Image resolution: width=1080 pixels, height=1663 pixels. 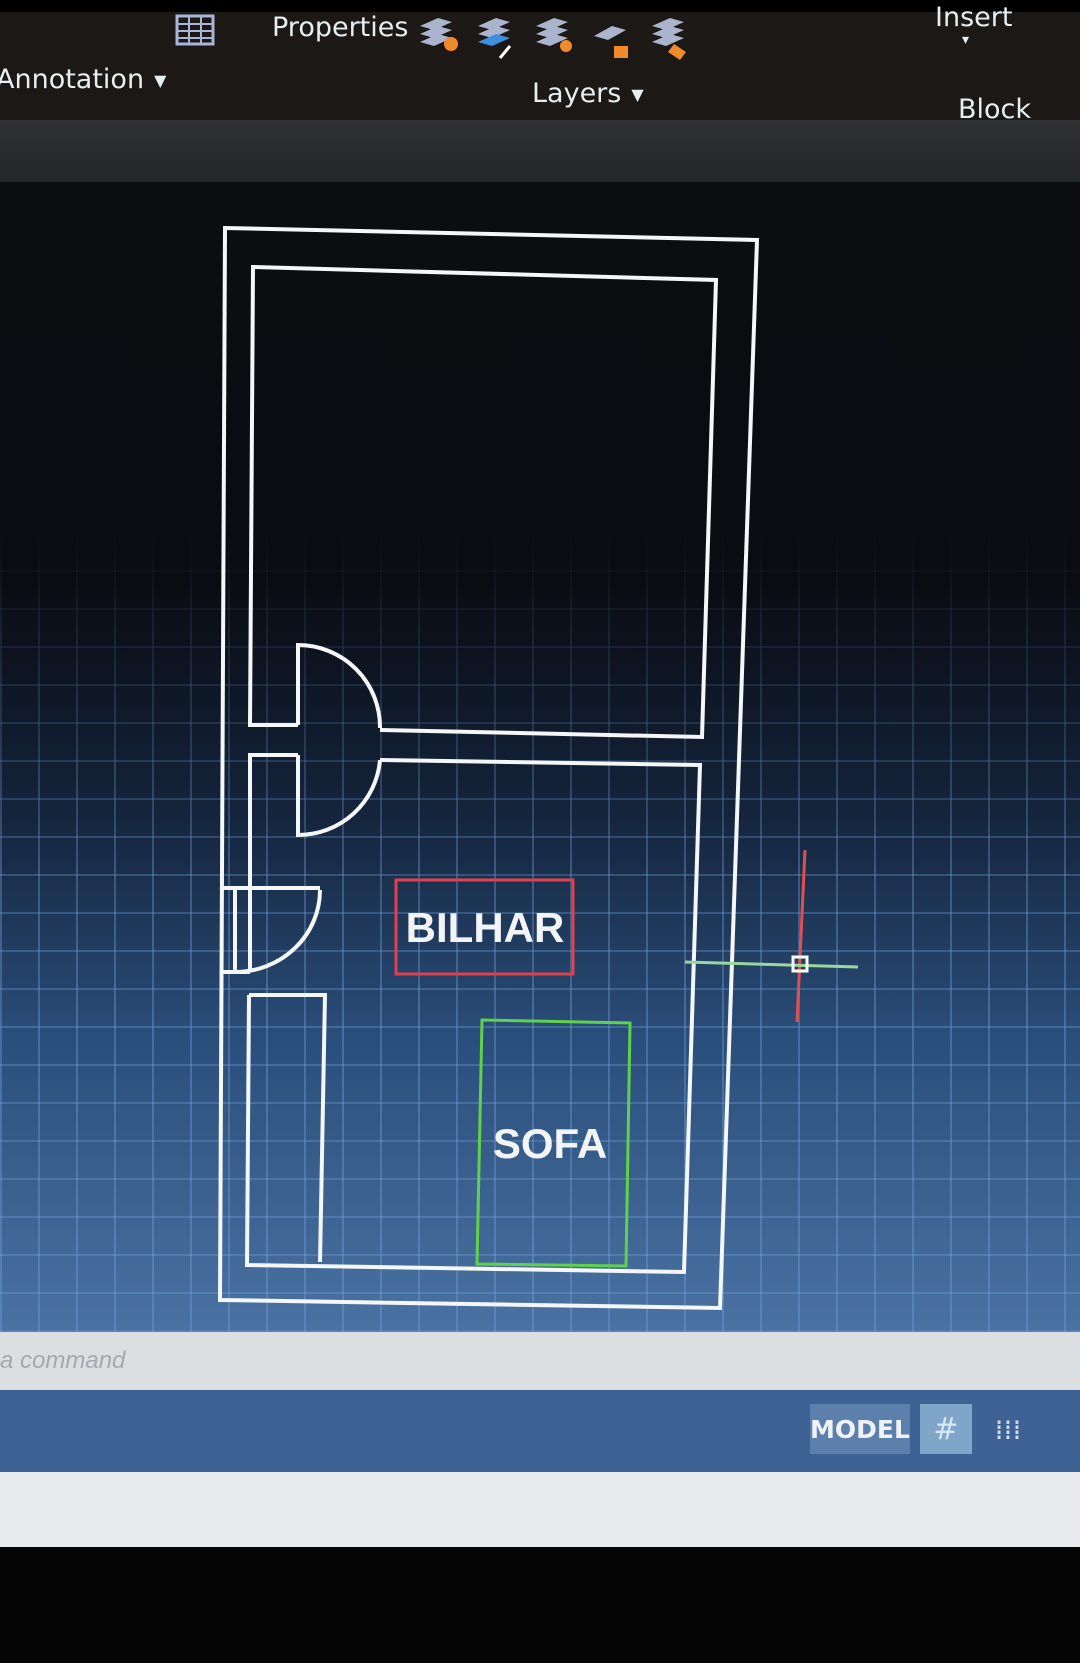 I want to click on layer-tools, so click(x=553, y=39).